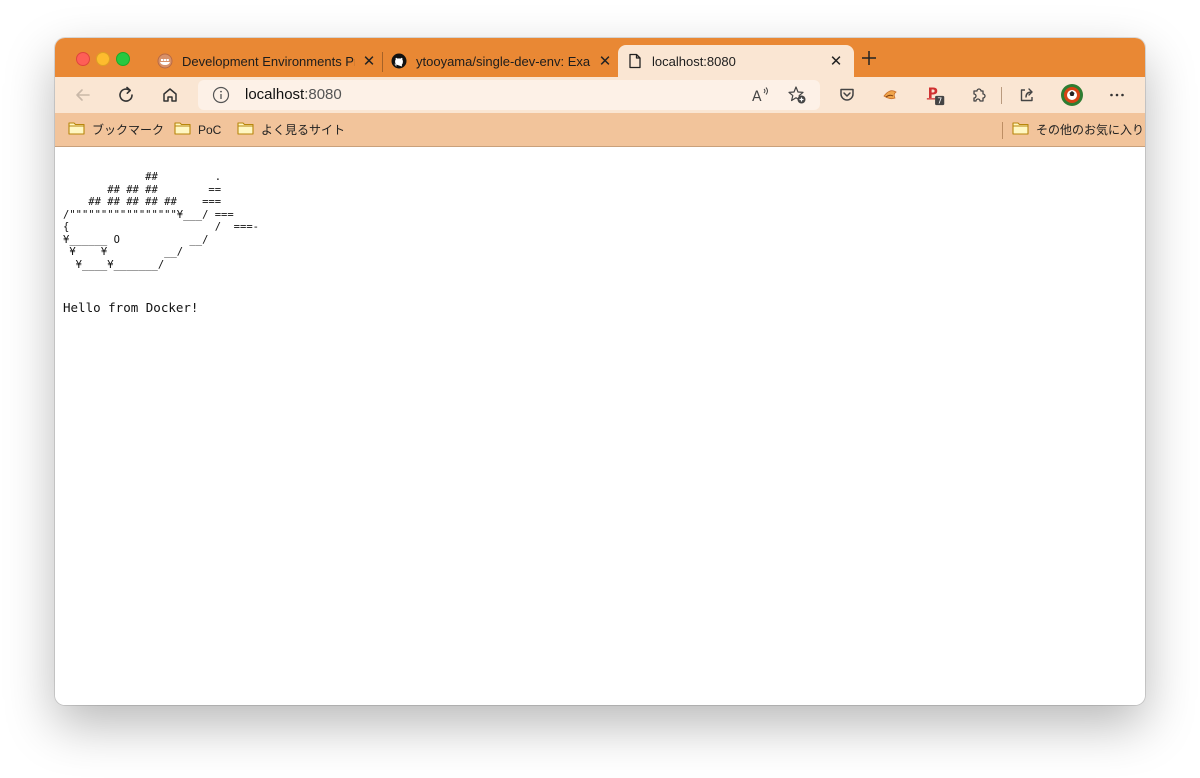 This screenshot has height=778, width=1200. I want to click on share-icon, so click(1027, 95).